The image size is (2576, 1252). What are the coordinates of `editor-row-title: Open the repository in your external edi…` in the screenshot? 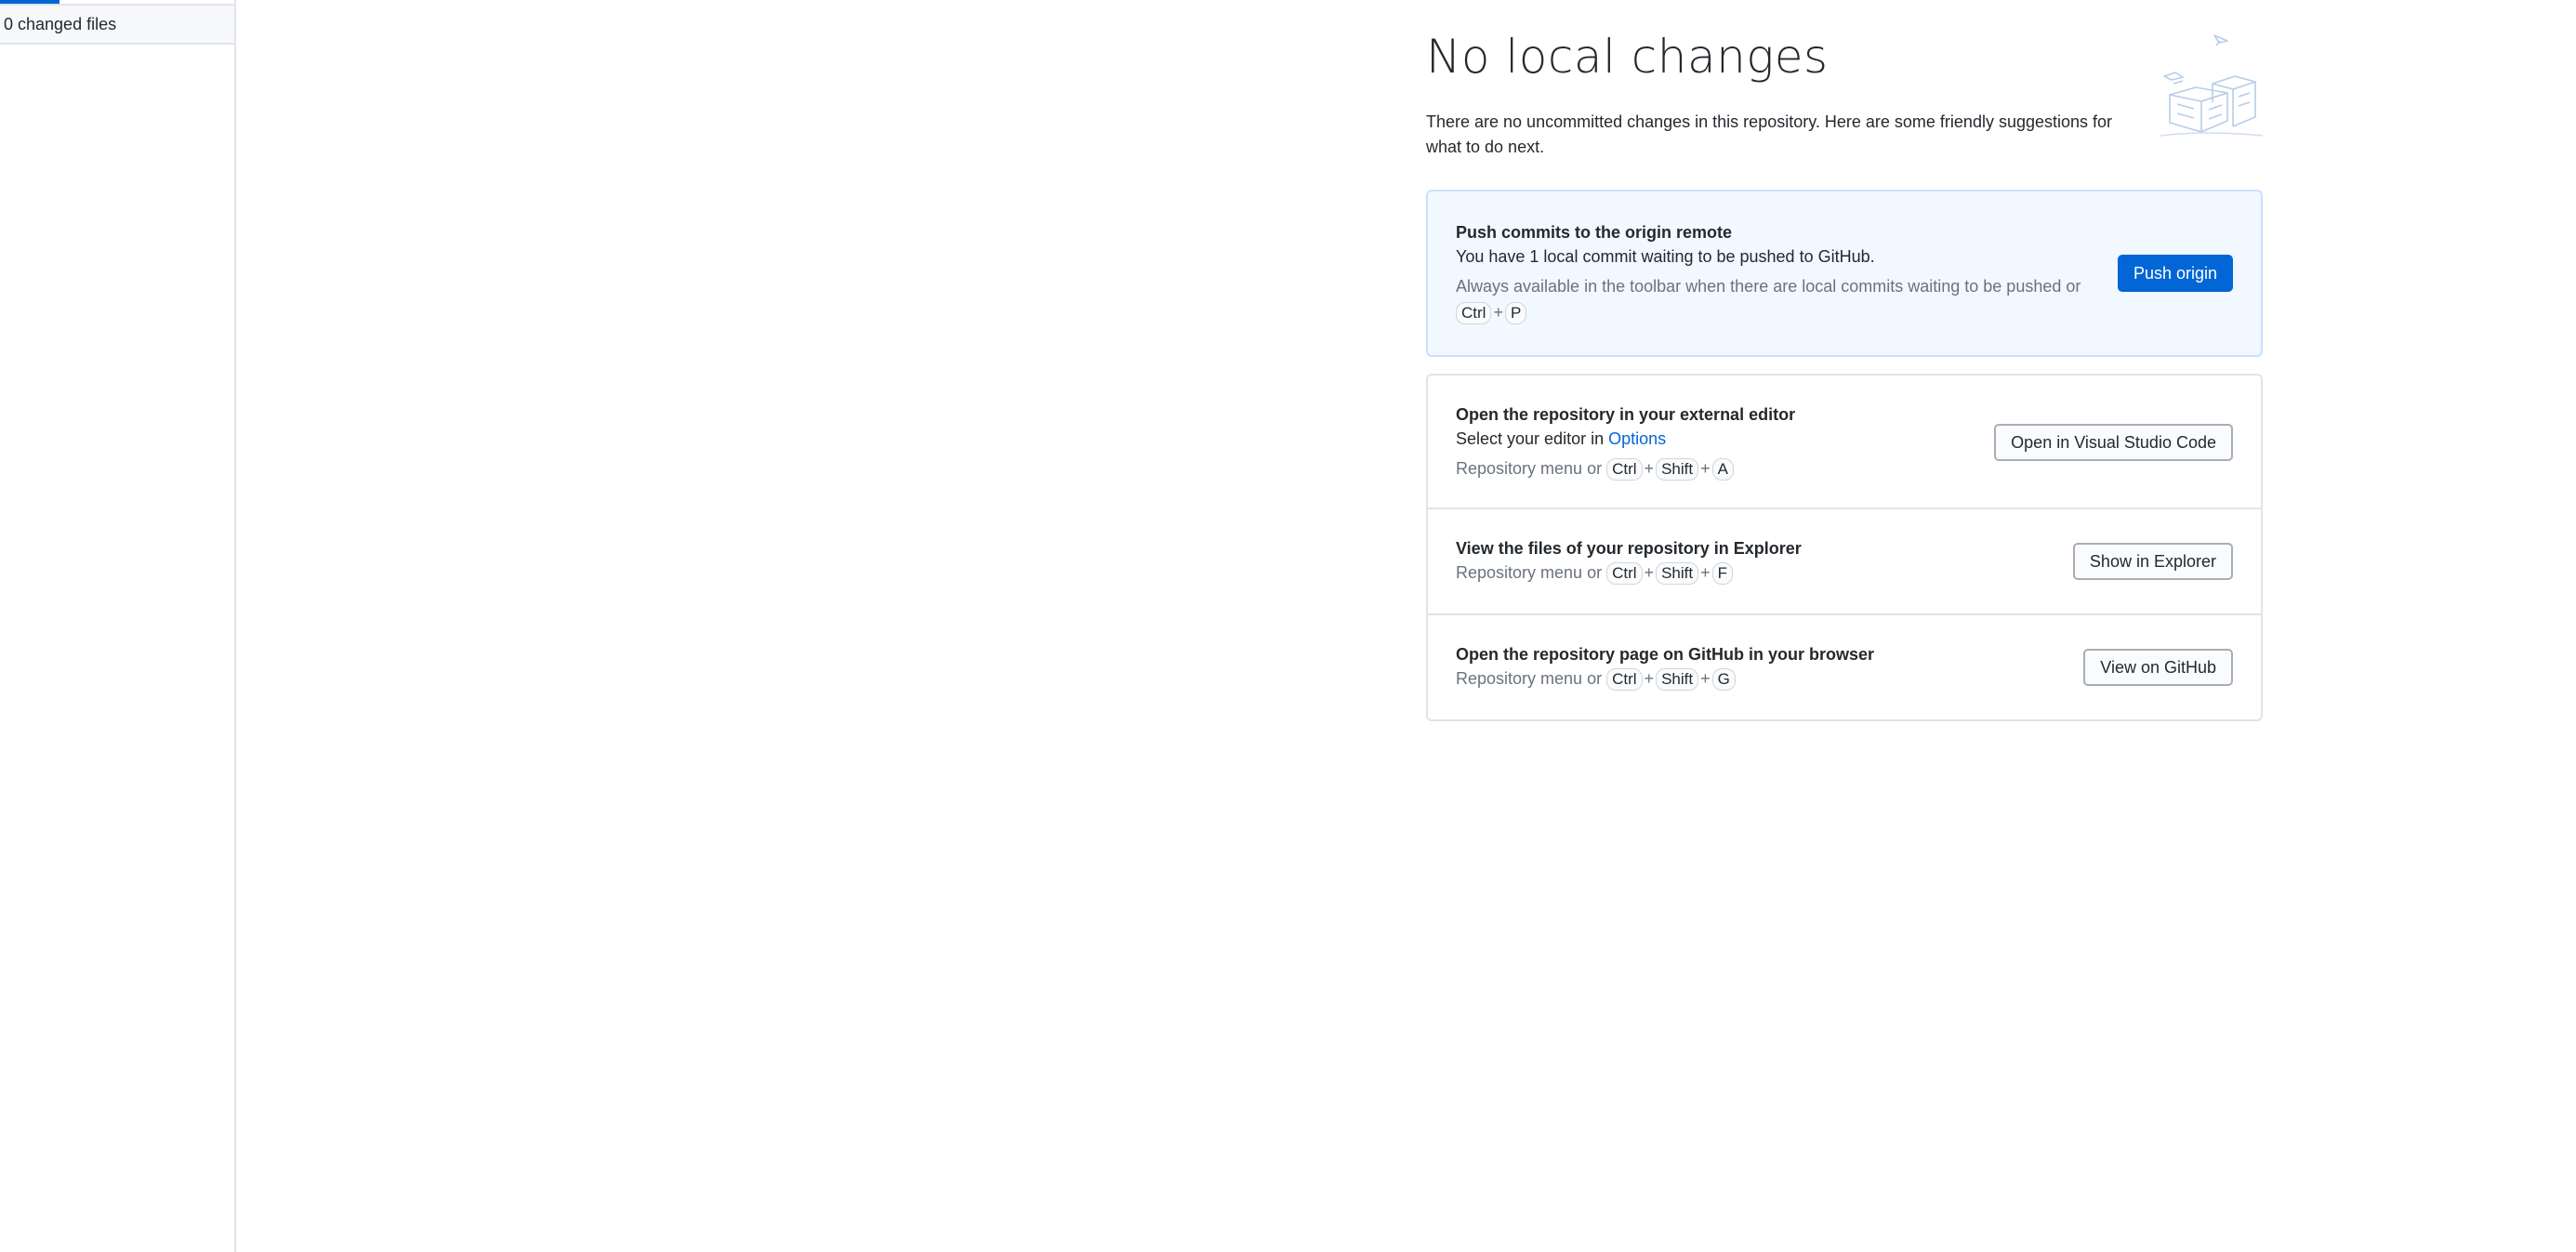 It's located at (1626, 414).